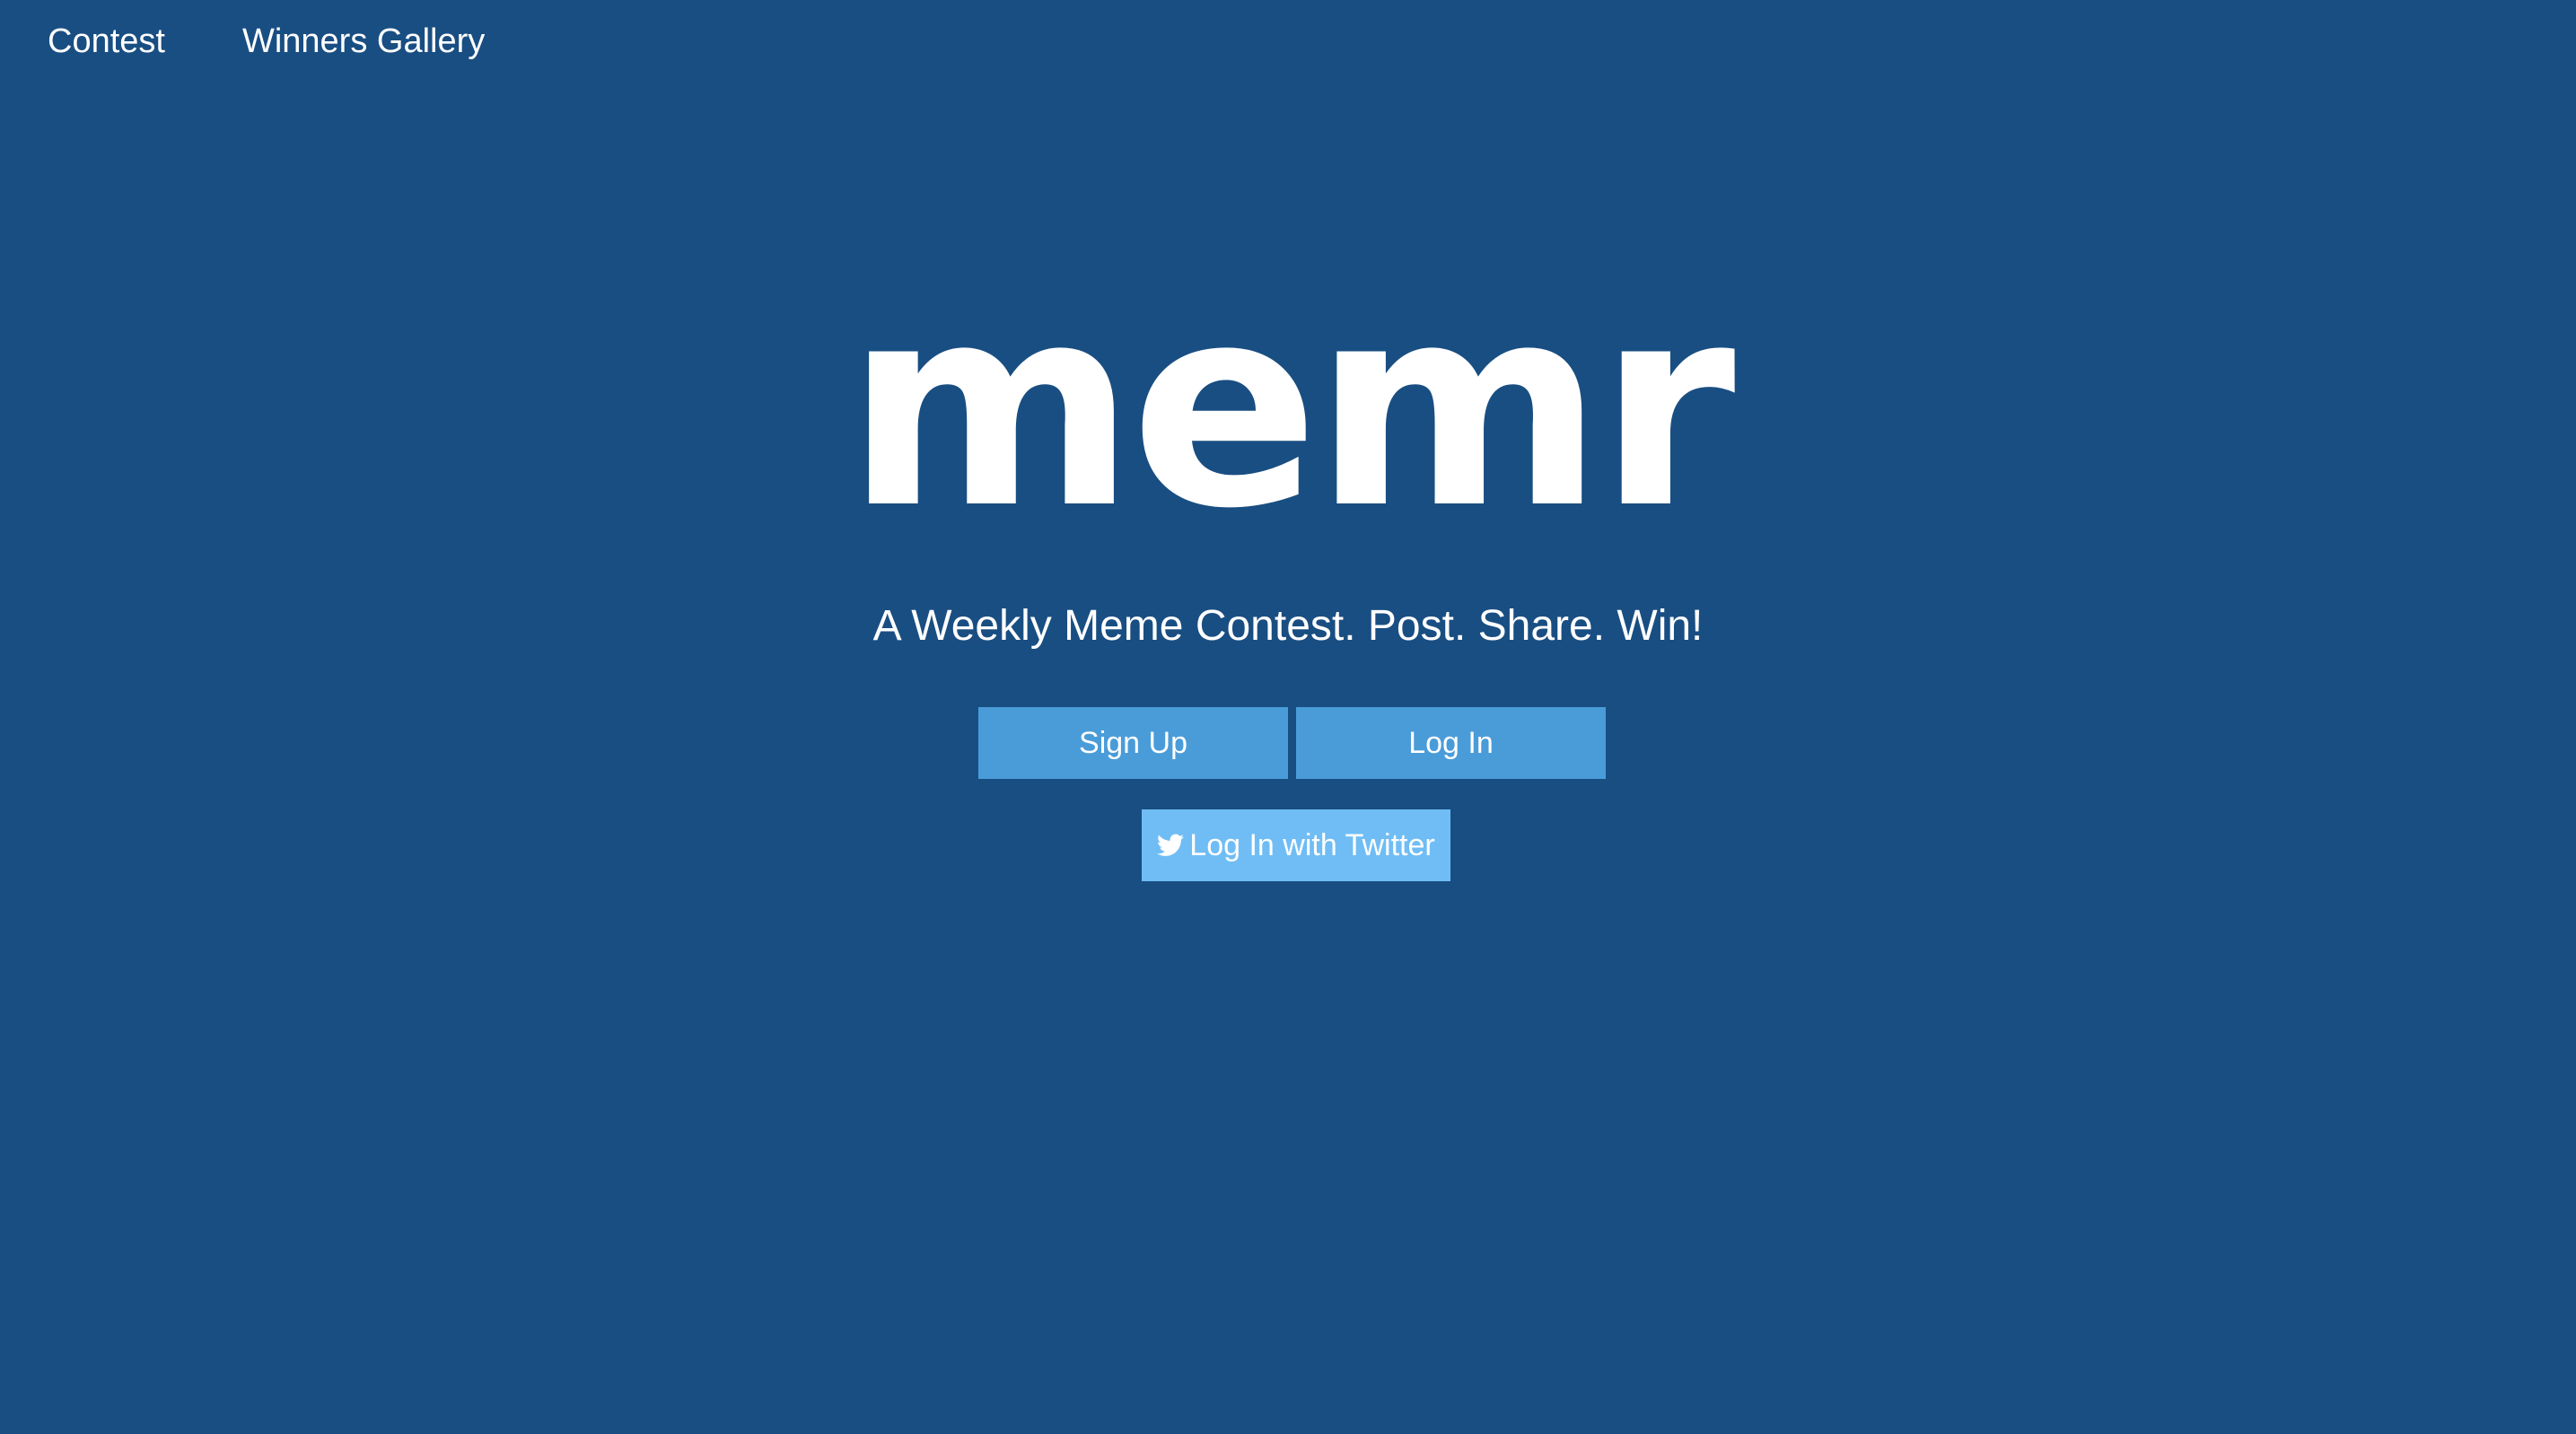  I want to click on twitter-login-label: Log In with Twitter, so click(1312, 844).